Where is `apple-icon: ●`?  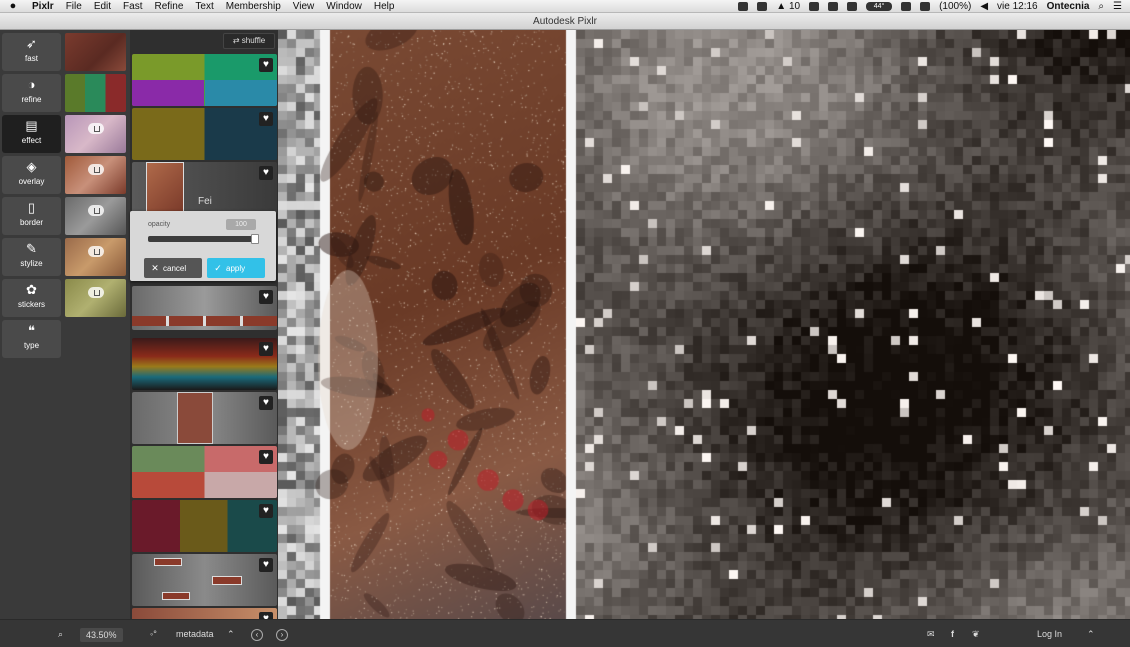
apple-icon: ● is located at coordinates (13, 6).